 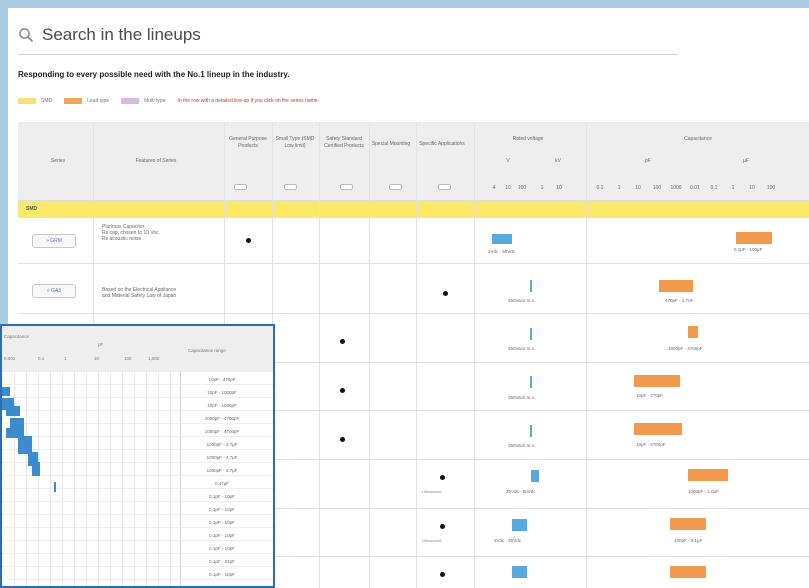 What do you see at coordinates (413, 209) in the screenshot?
I see `group-row-smd: SMD` at bounding box center [413, 209].